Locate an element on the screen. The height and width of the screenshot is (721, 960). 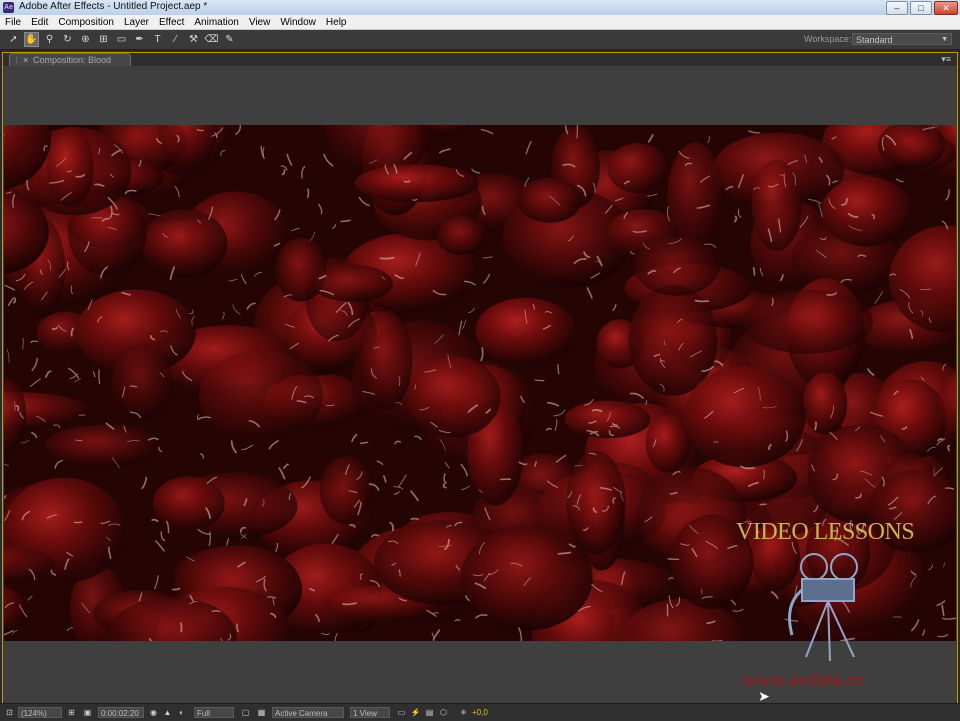
menu-view: View is located at coordinates (260, 22).